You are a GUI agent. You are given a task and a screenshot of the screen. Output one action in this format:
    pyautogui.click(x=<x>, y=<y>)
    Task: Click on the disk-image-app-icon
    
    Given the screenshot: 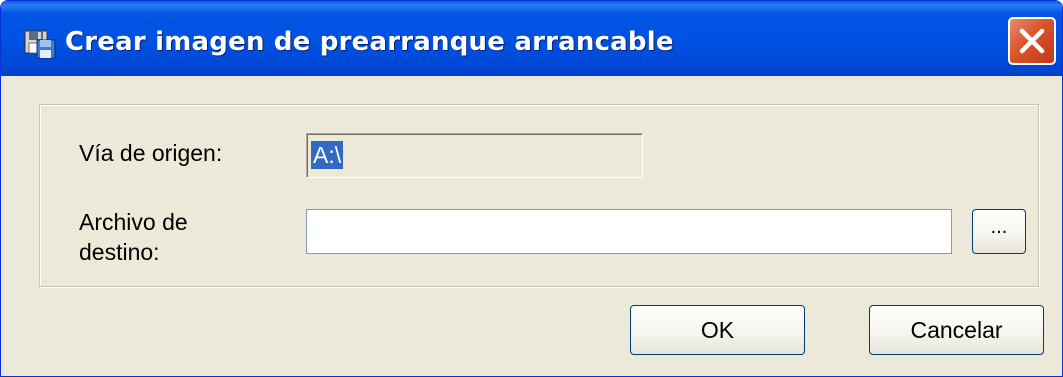 What is the action you would take?
    pyautogui.click(x=40, y=44)
    